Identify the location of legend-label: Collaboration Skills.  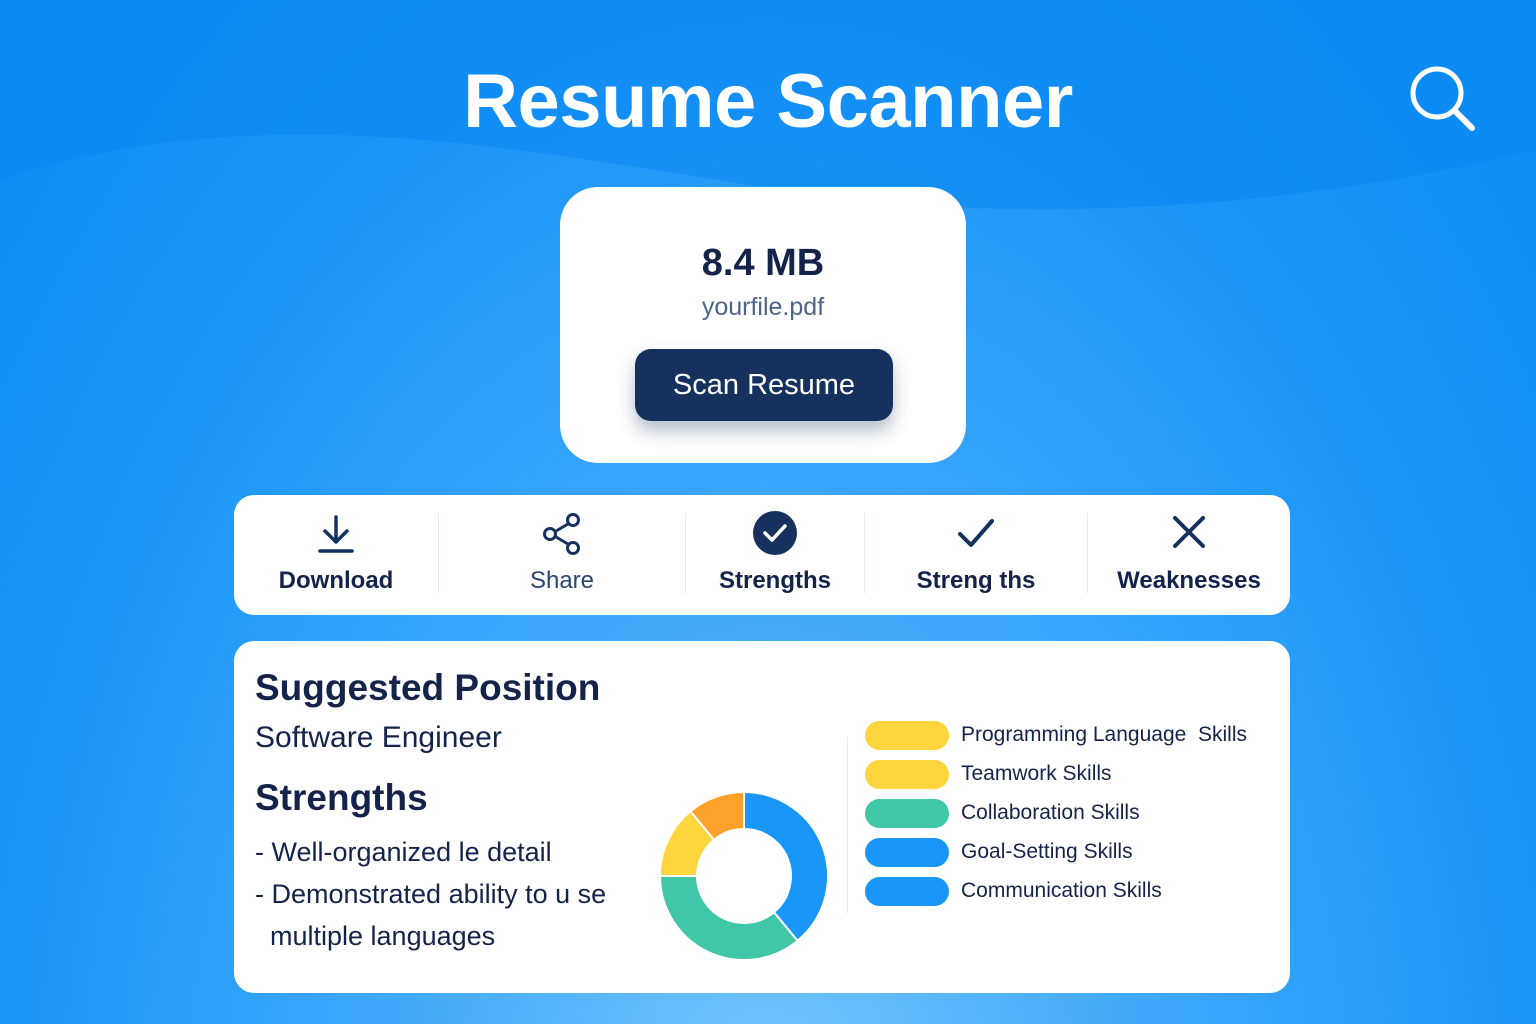
(1050, 812).